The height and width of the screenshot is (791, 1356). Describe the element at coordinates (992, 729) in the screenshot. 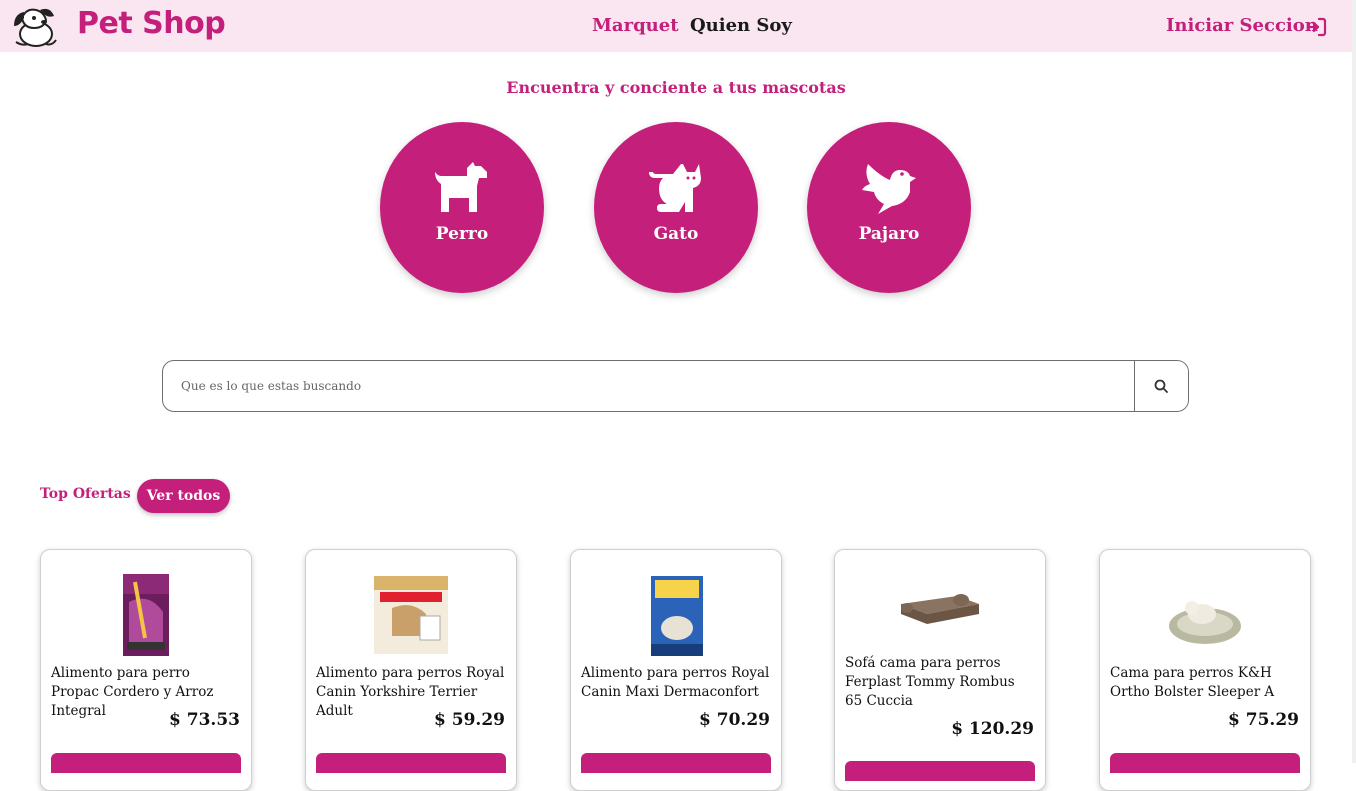

I see `product-price: $ 120.29` at that location.